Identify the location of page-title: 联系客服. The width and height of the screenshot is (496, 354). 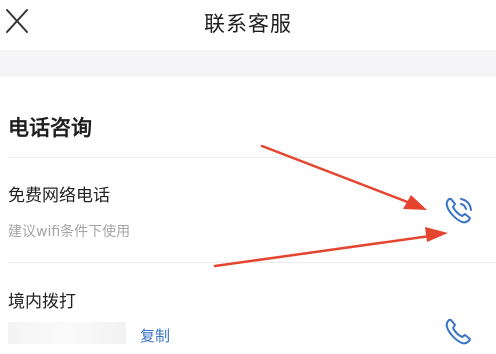
(248, 24).